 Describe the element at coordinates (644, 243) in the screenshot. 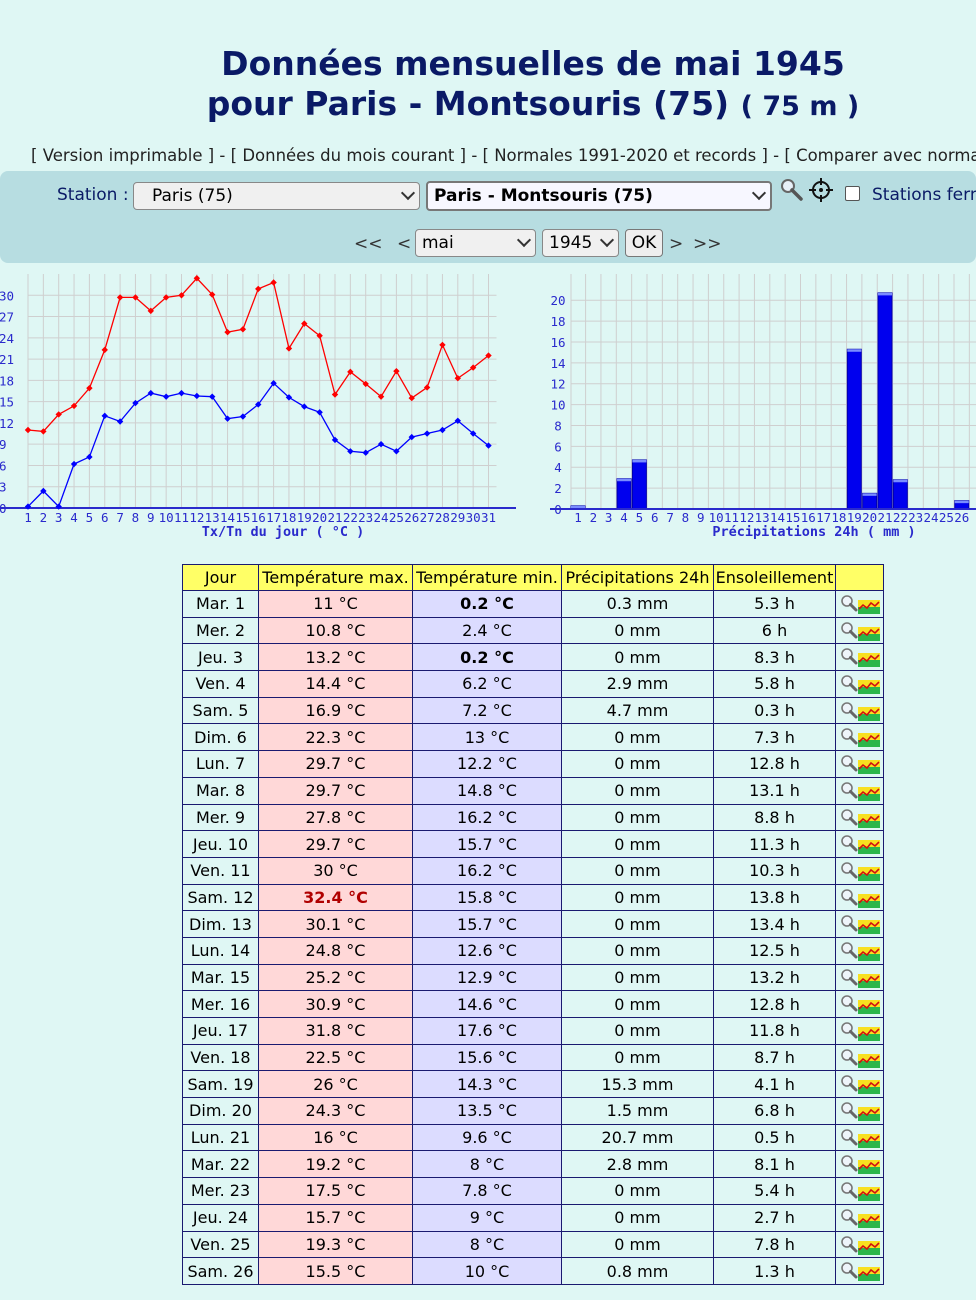

I see `ok-button: OK` at that location.